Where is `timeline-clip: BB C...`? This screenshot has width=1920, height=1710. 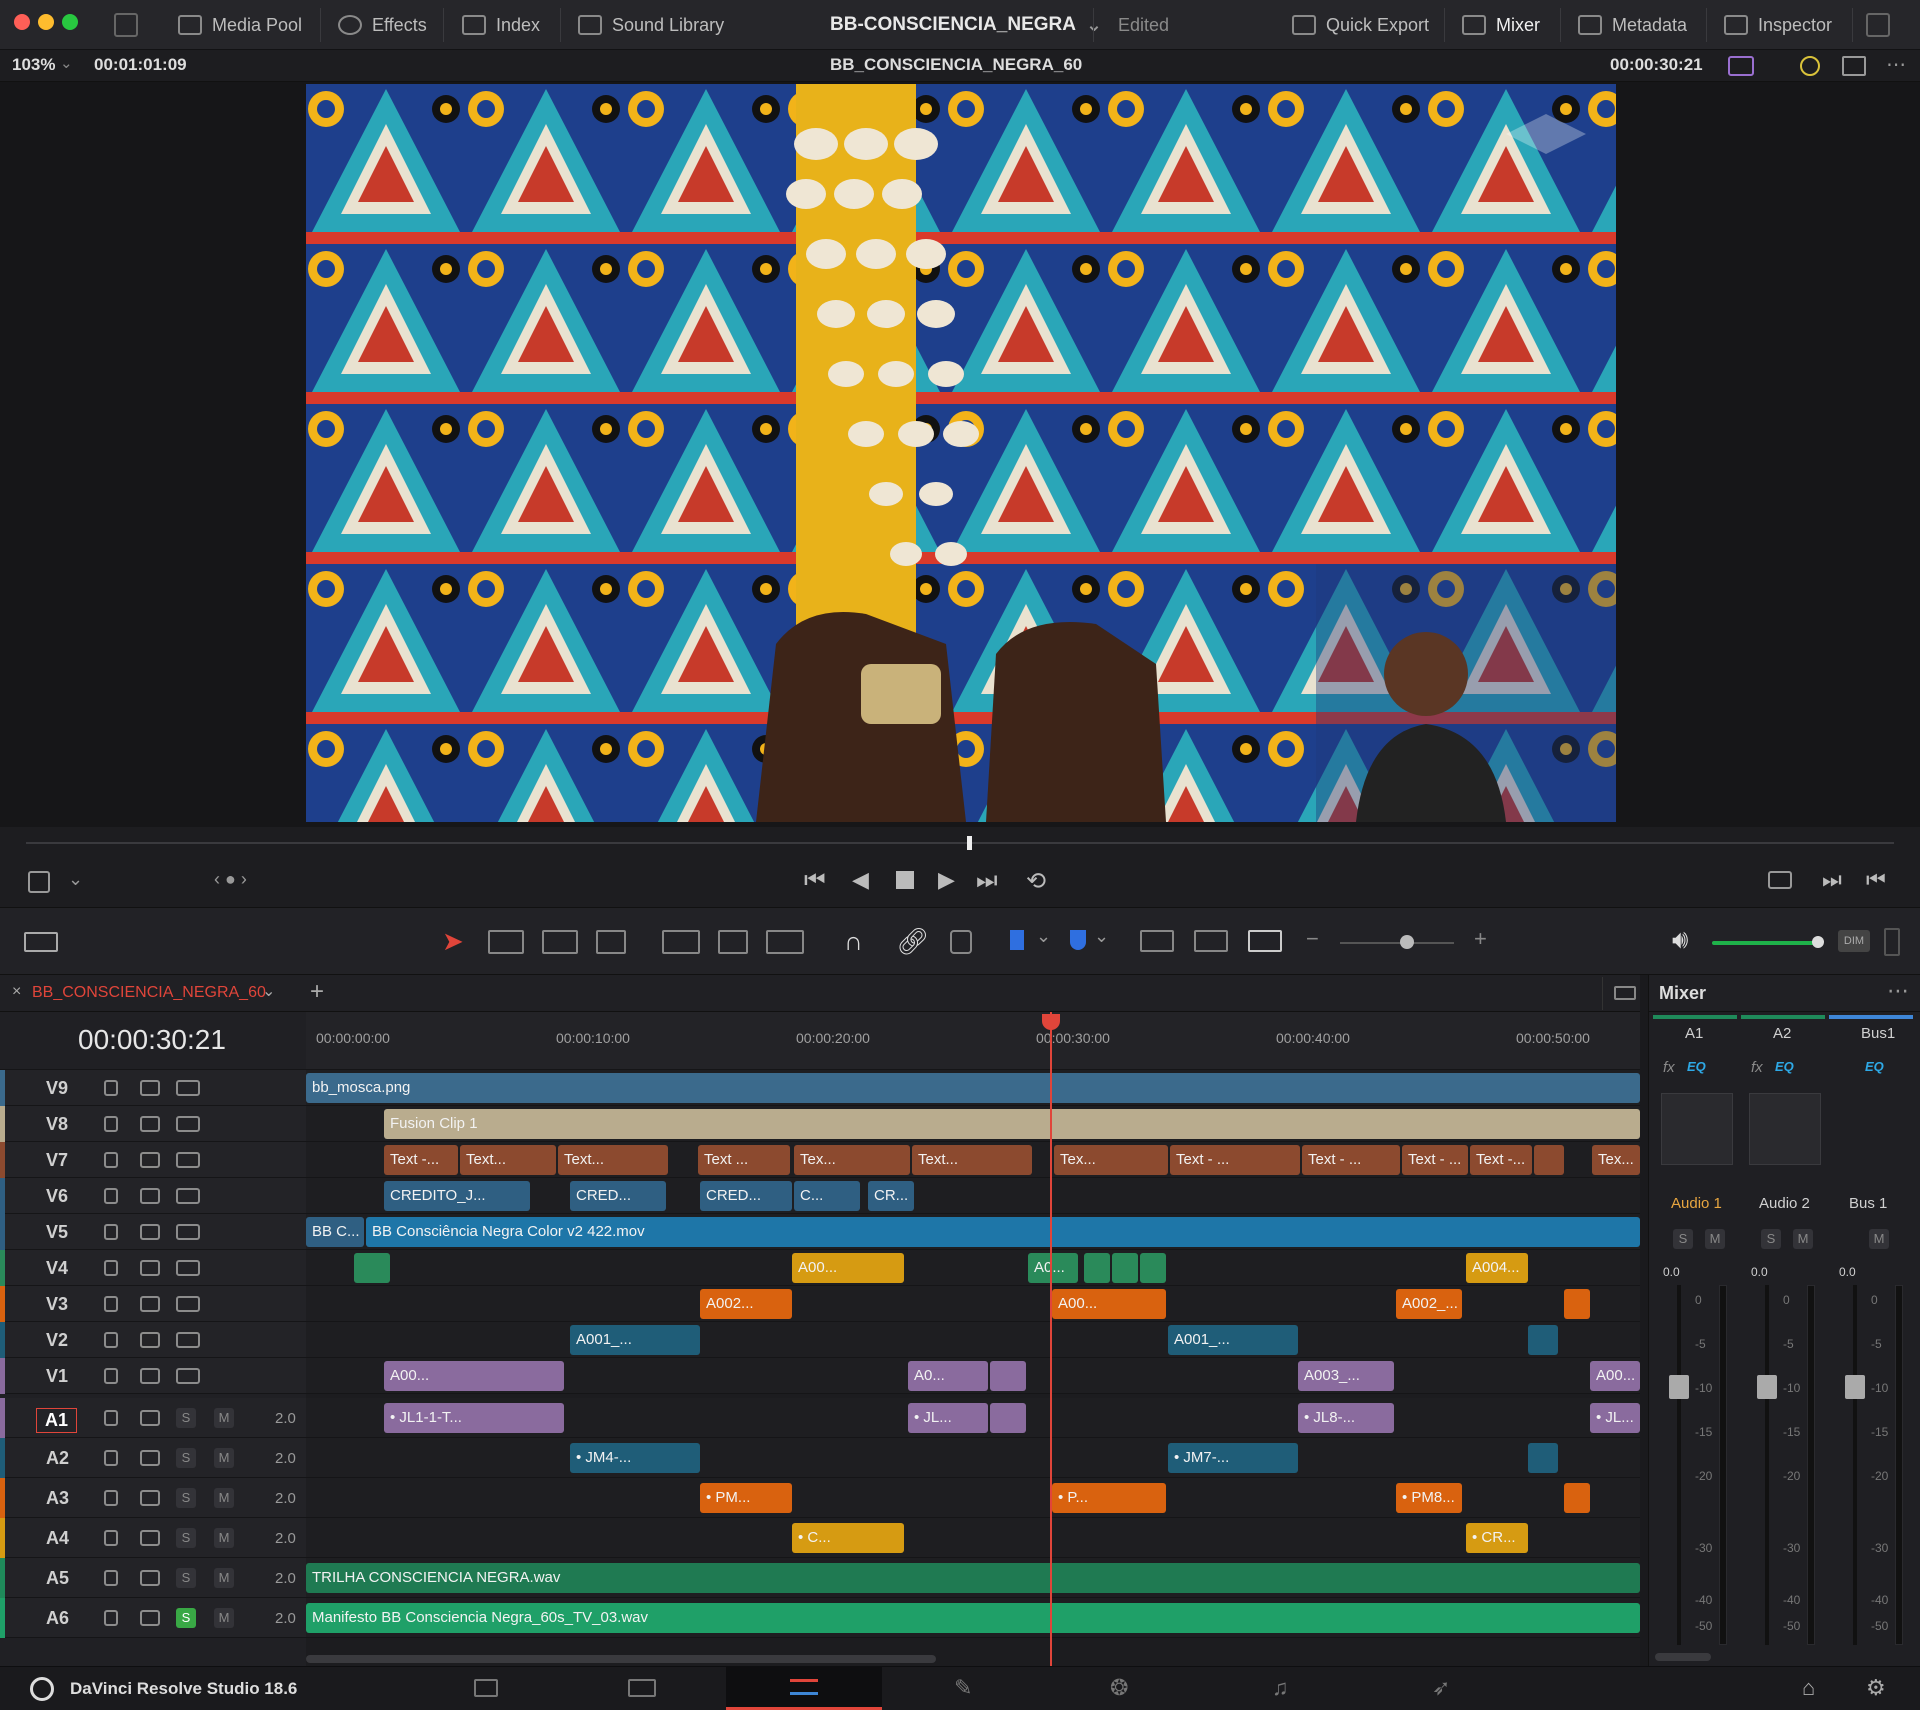
timeline-clip: BB C... is located at coordinates (335, 1232).